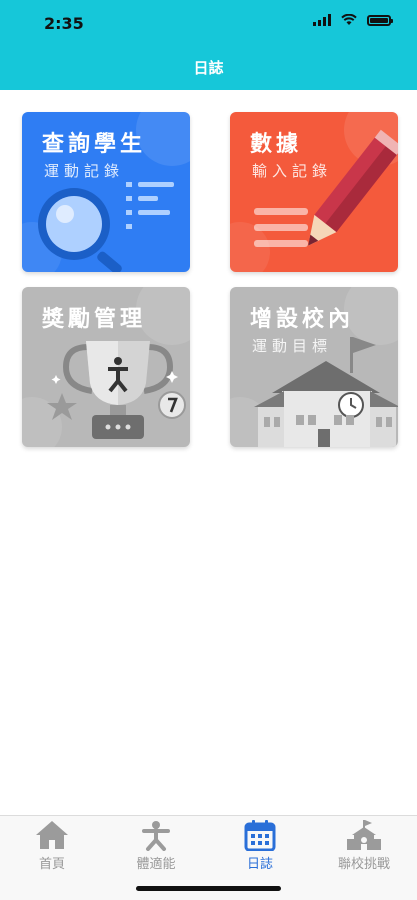 Image resolution: width=417 pixels, height=900 pixels. I want to click on data-input-card: 數據 輸入記錄, so click(314, 192).